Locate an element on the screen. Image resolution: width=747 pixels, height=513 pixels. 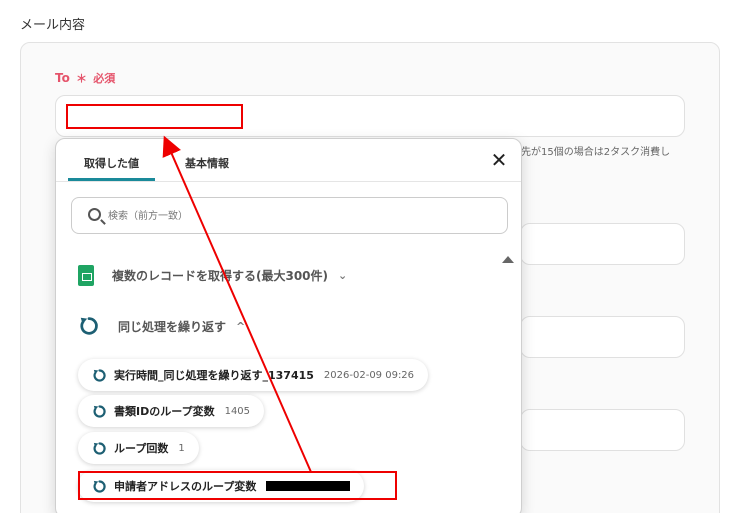
value-chip-execution-time: 実行時間_同じ処理を繰り返す_137415 2026-02-09 09:26 is located at coordinates (253, 375).